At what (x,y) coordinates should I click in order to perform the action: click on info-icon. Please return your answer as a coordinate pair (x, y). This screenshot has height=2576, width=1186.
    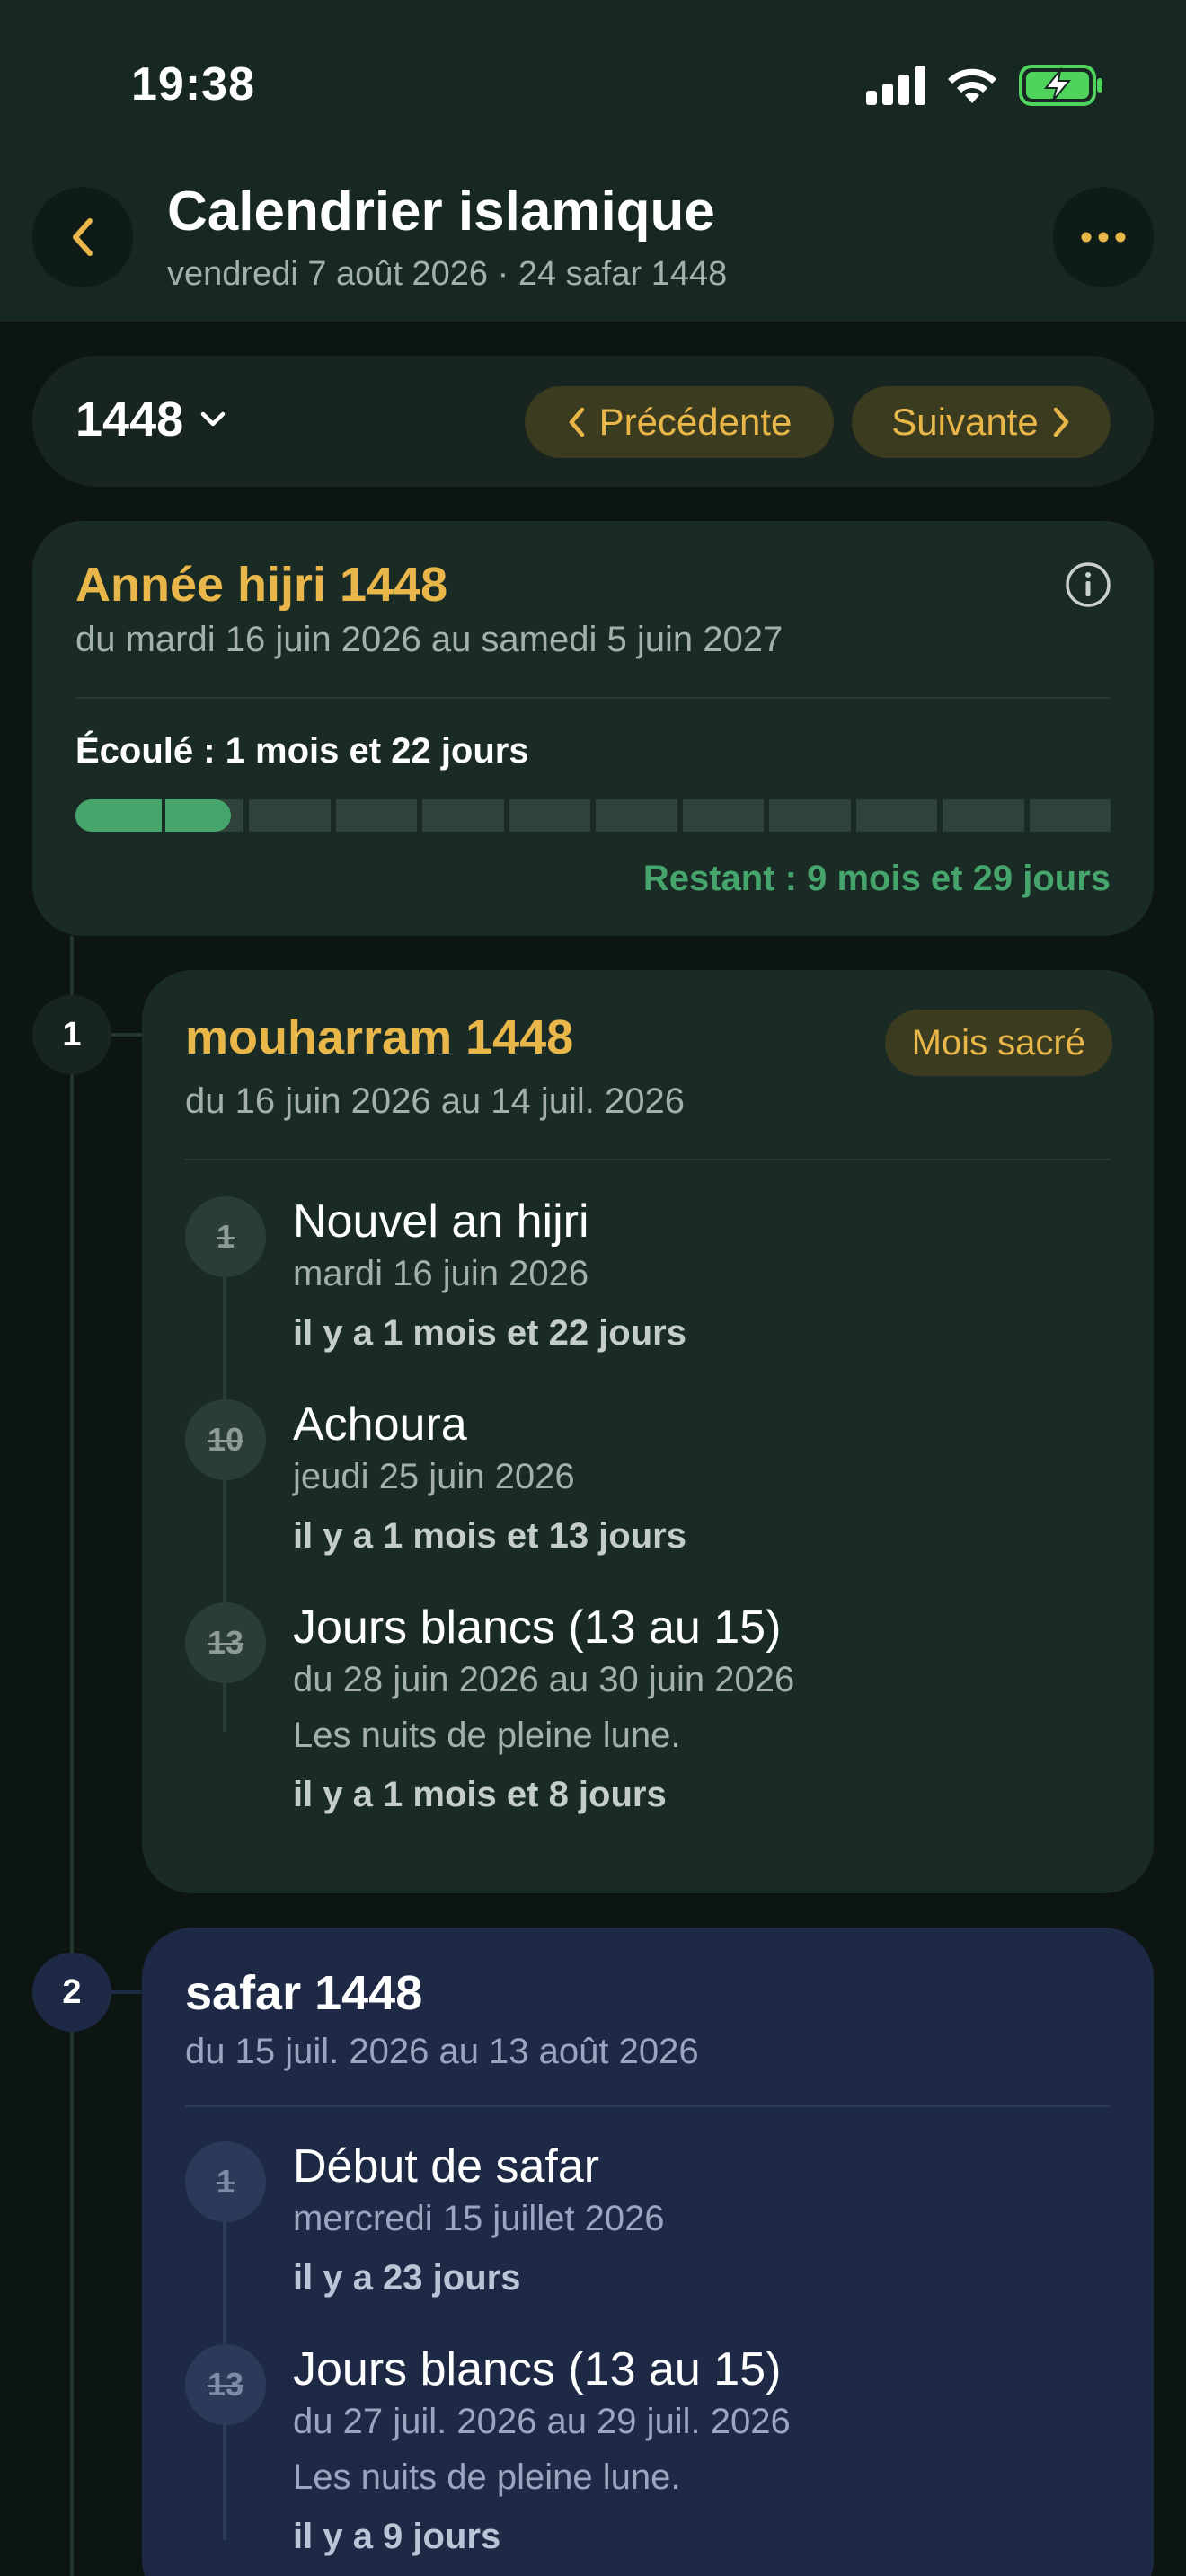
    Looking at the image, I should click on (1088, 584).